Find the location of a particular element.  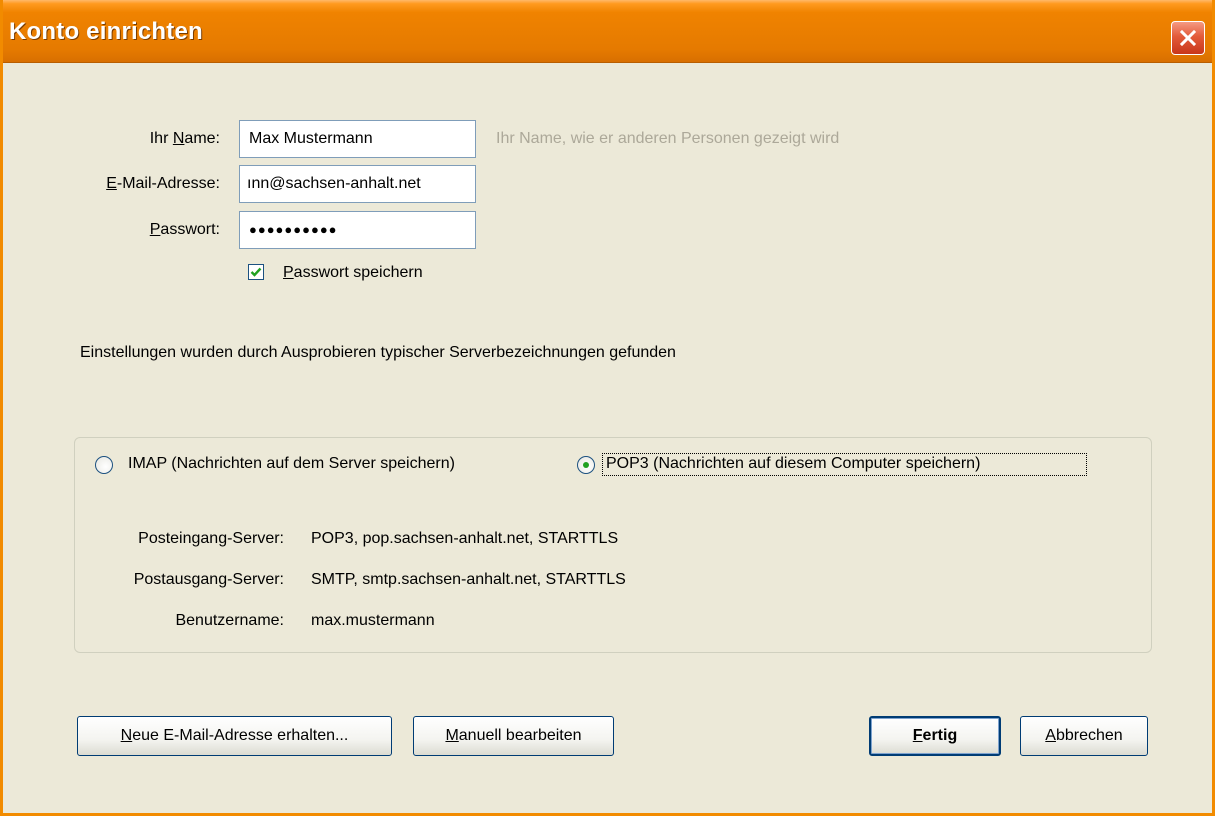

email-field: ınn@sachsen-anhalt.net is located at coordinates (357, 184).